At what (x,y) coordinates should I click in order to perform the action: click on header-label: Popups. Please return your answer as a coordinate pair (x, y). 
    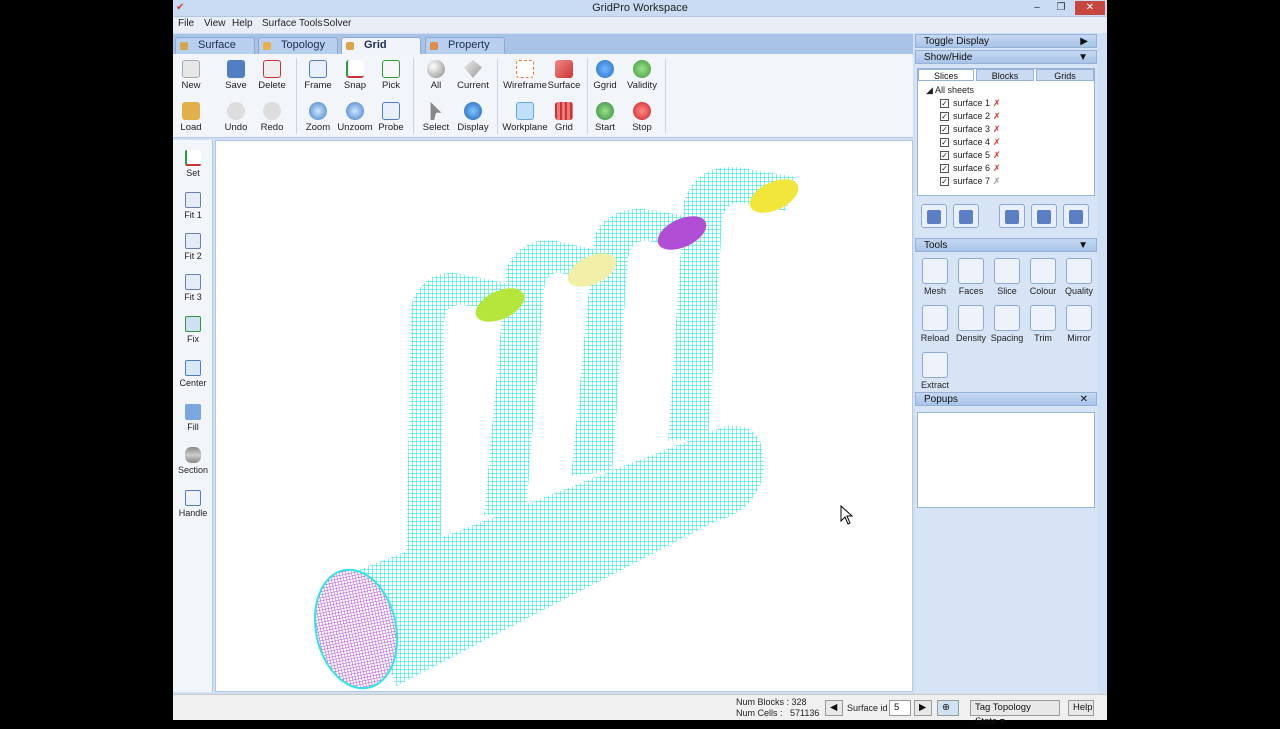
    Looking at the image, I should click on (941, 399).